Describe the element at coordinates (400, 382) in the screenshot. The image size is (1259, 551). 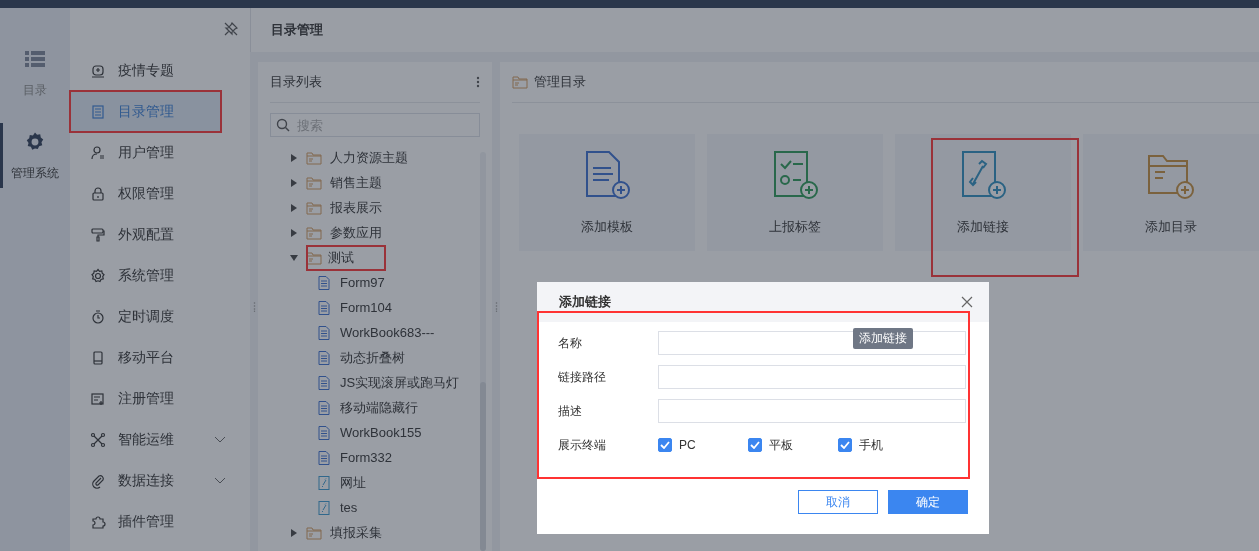
I see `tree-item: JS实现滚屏或跑马灯` at that location.